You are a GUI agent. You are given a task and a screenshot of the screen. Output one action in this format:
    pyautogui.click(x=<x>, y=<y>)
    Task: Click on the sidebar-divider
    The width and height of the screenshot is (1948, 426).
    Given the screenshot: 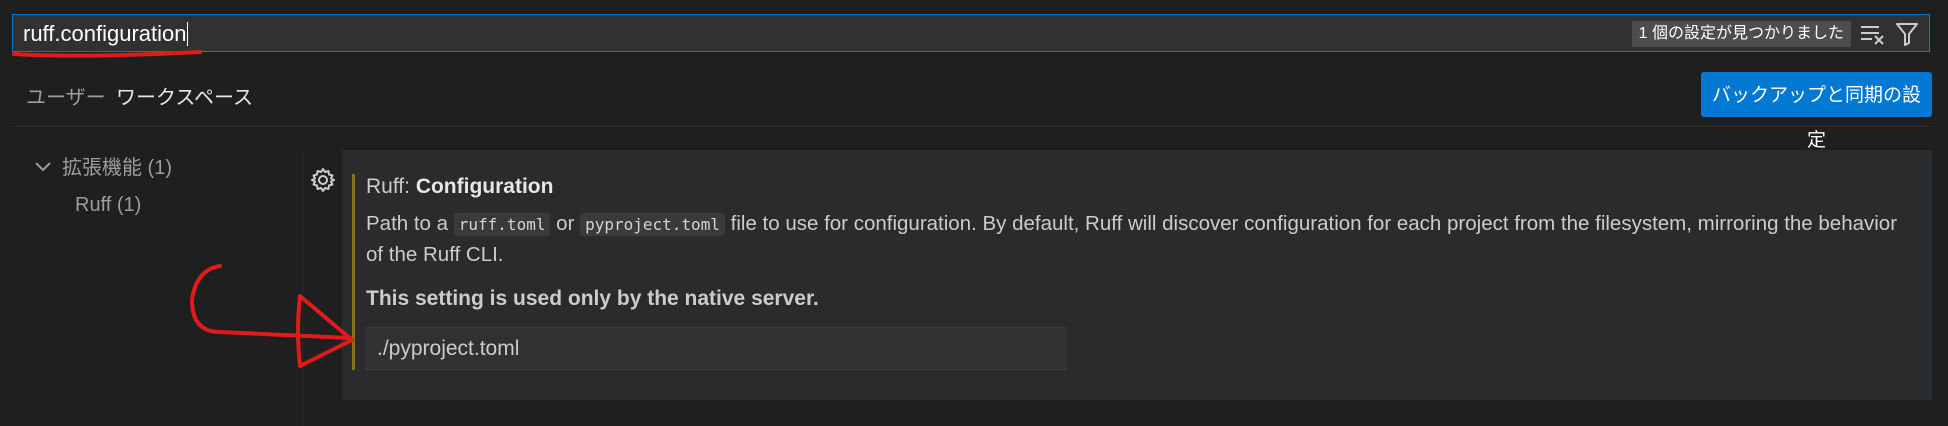 What is the action you would take?
    pyautogui.click(x=302, y=288)
    